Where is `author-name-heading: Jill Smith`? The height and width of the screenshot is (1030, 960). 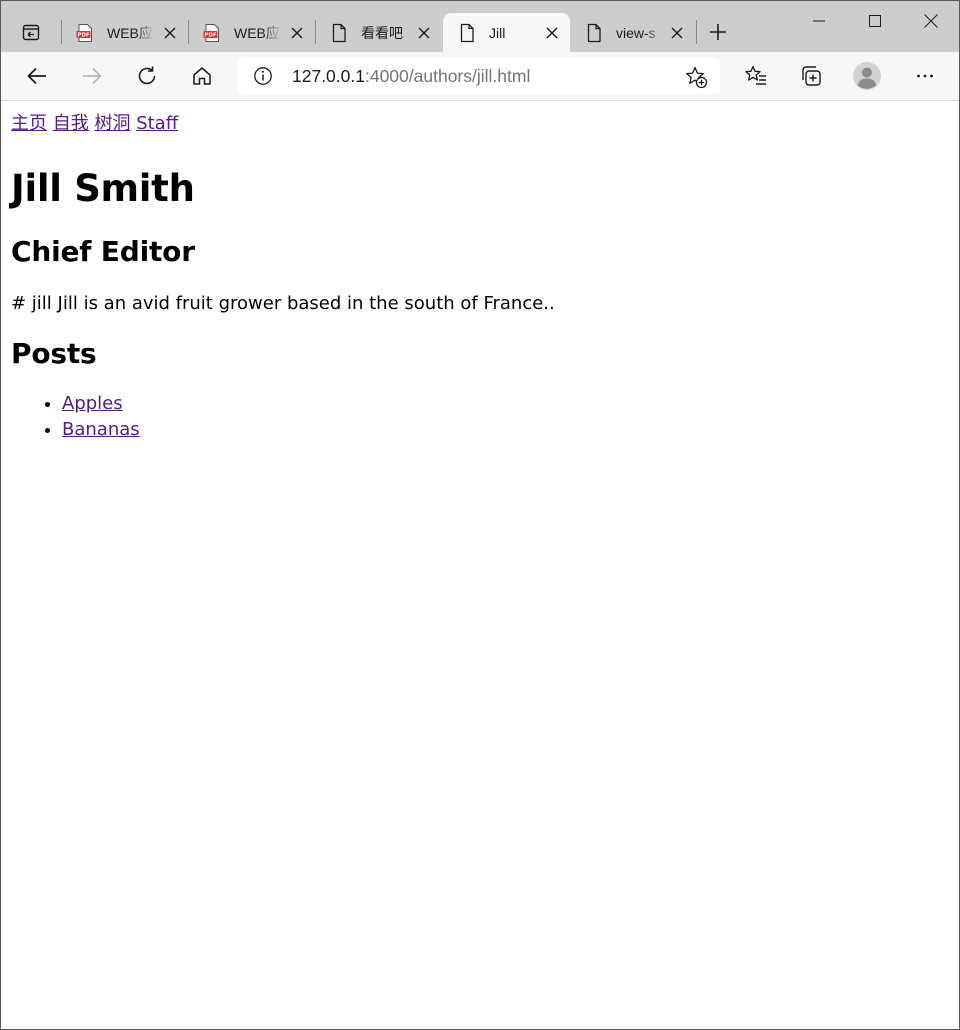 author-name-heading: Jill Smith is located at coordinates (103, 188).